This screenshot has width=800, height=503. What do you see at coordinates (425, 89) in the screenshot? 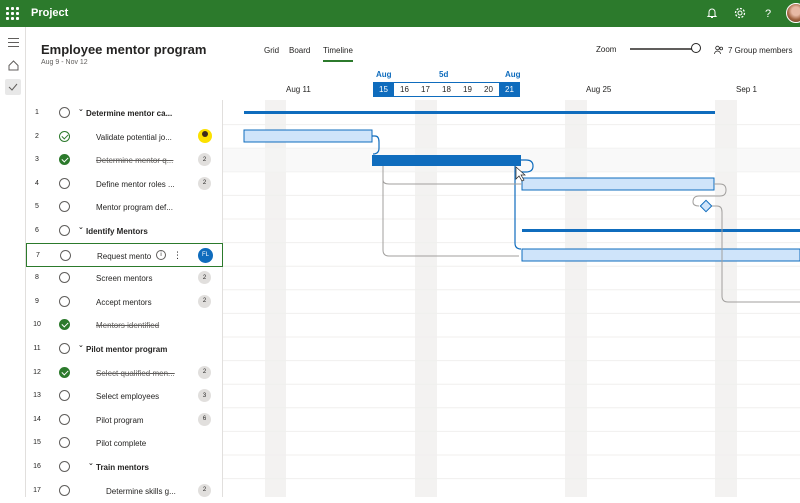
I see `timeline-day-17: 17` at bounding box center [425, 89].